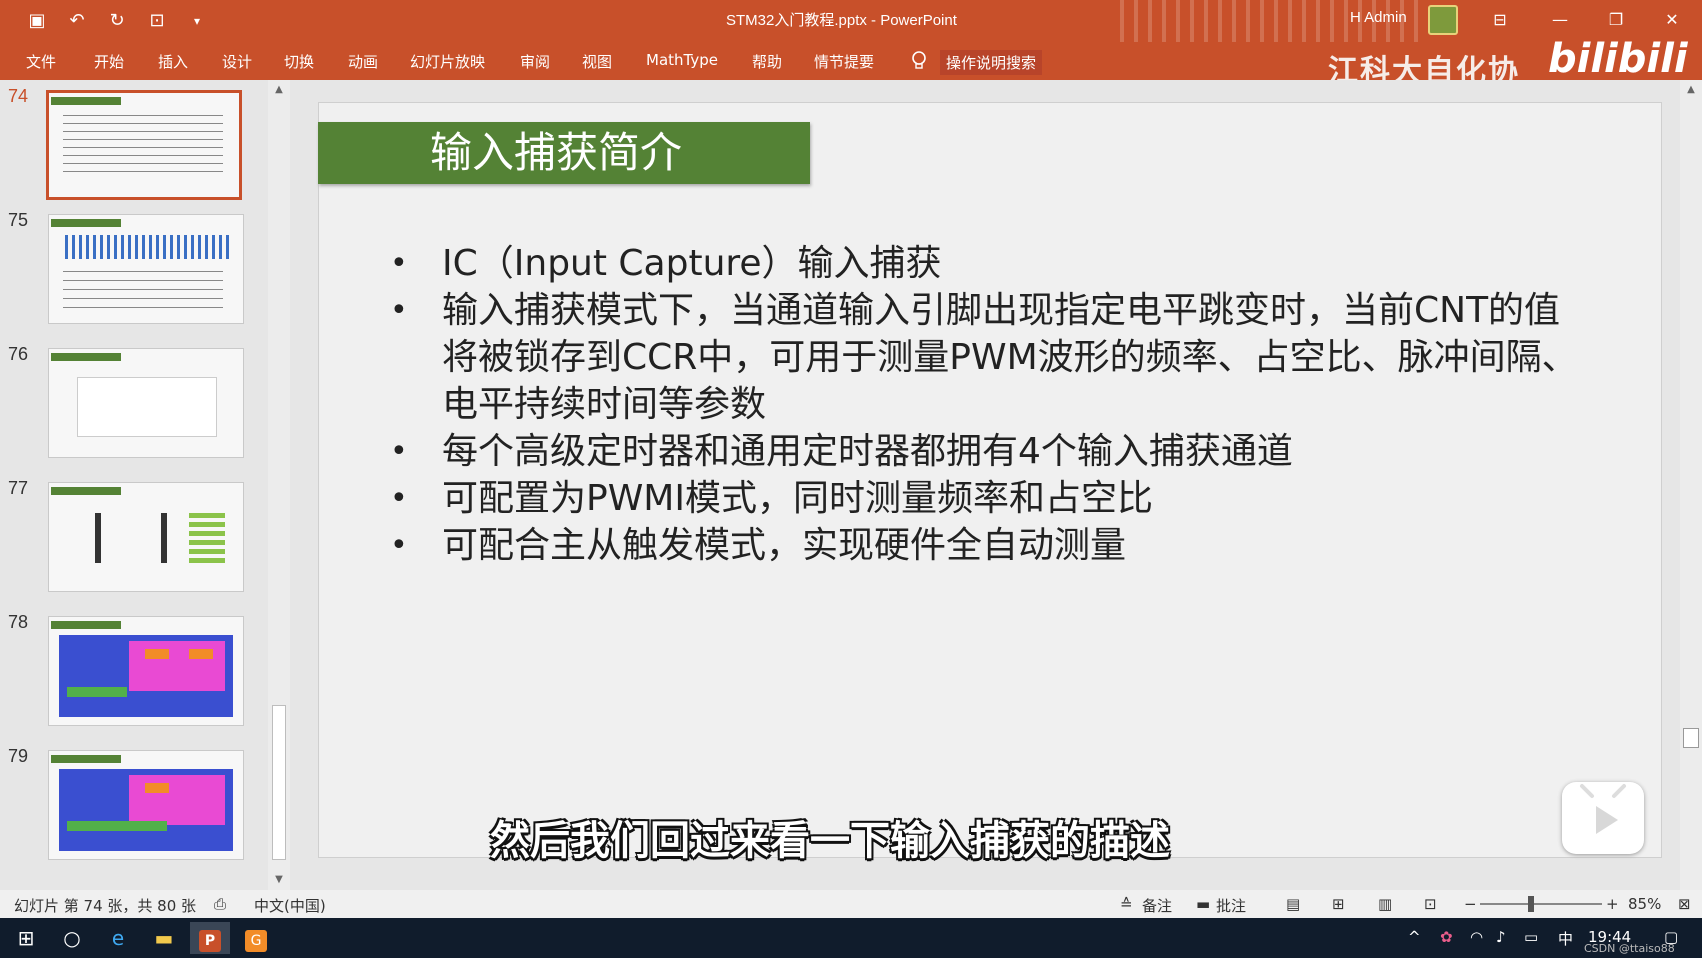  I want to click on windows-start-icon: ⊞, so click(26, 938).